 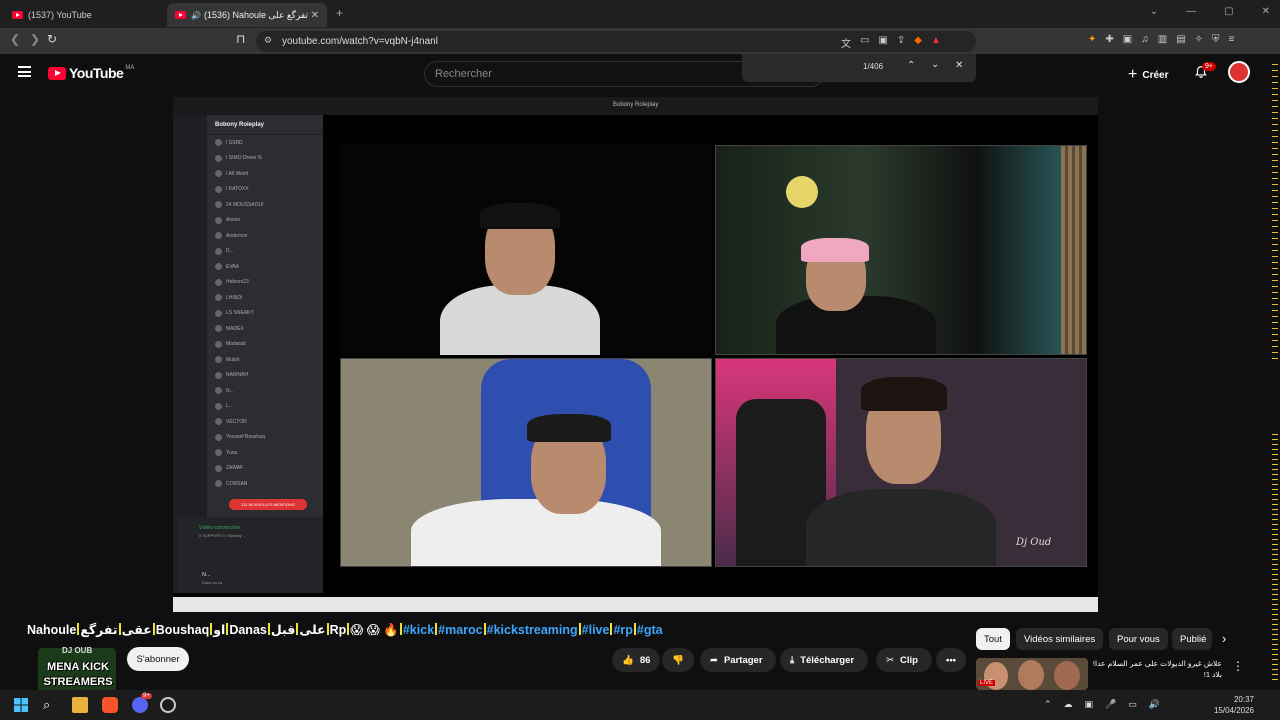 I want to click on volume-icon: 🔊, so click(x=1154, y=704).